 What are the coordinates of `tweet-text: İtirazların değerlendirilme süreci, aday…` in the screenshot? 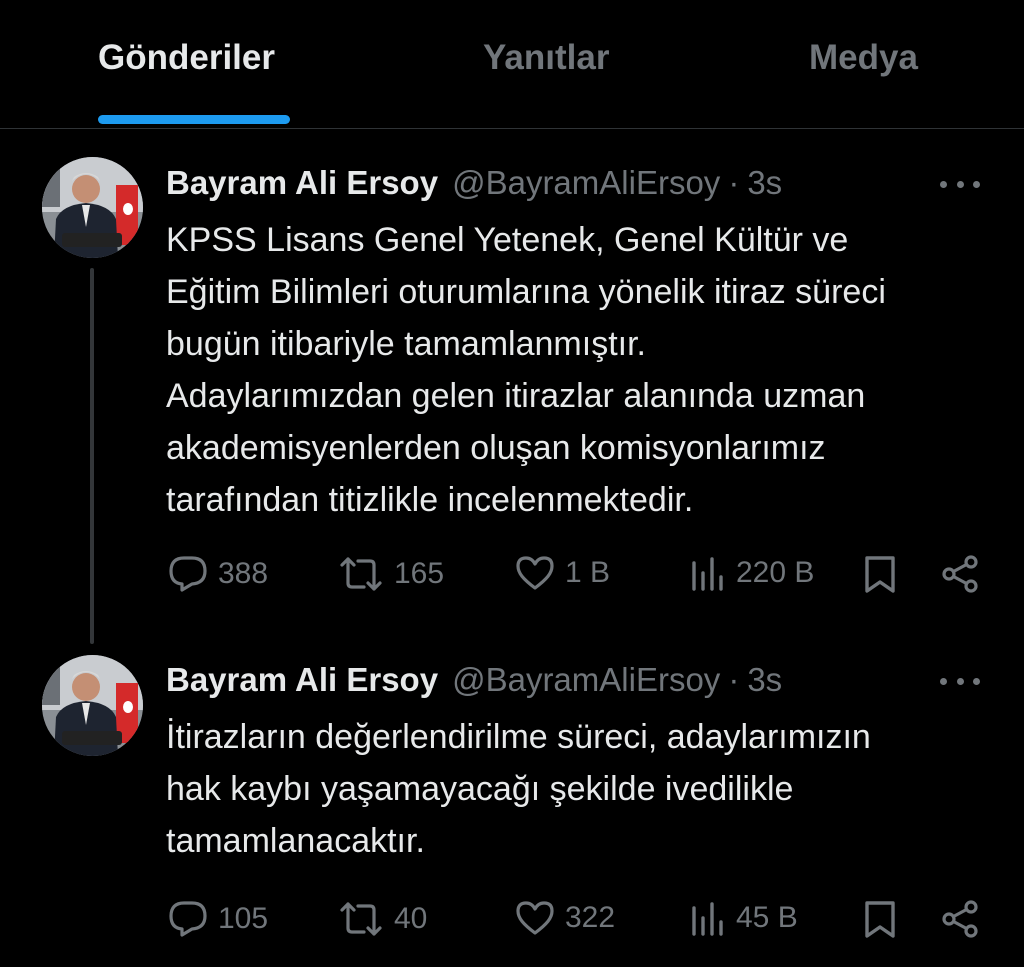 It's located at (581, 789).